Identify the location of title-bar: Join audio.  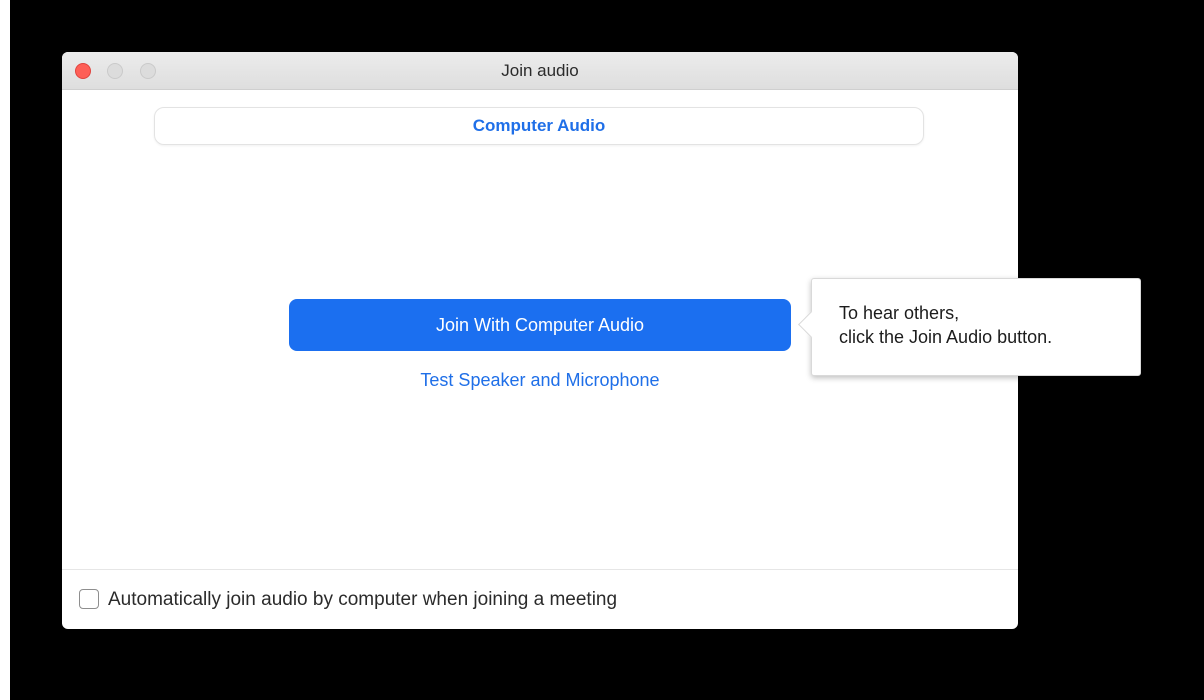
(540, 71).